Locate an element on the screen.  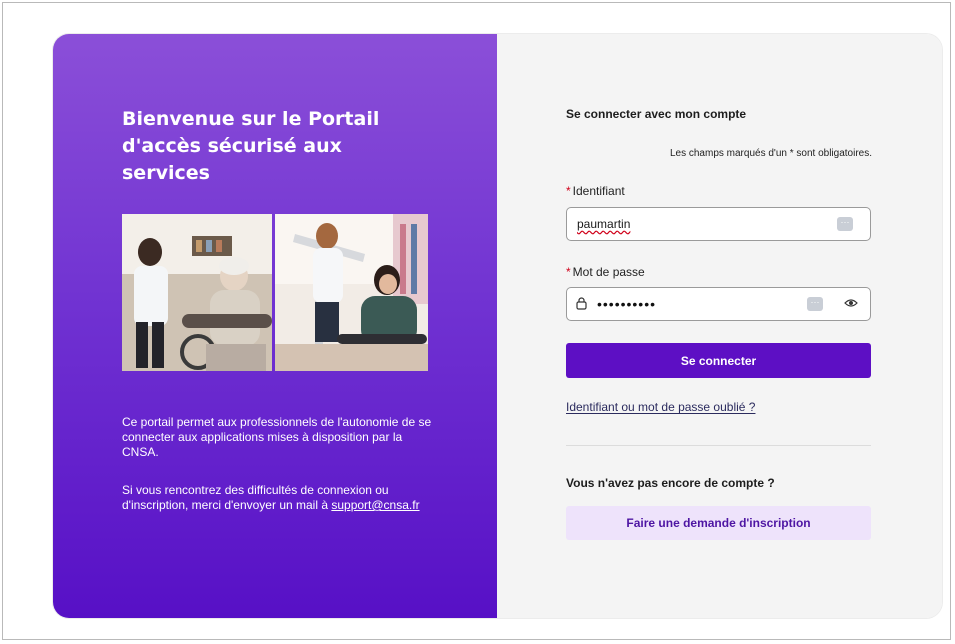
register-button: Faire une demande d'inscription is located at coordinates (718, 523).